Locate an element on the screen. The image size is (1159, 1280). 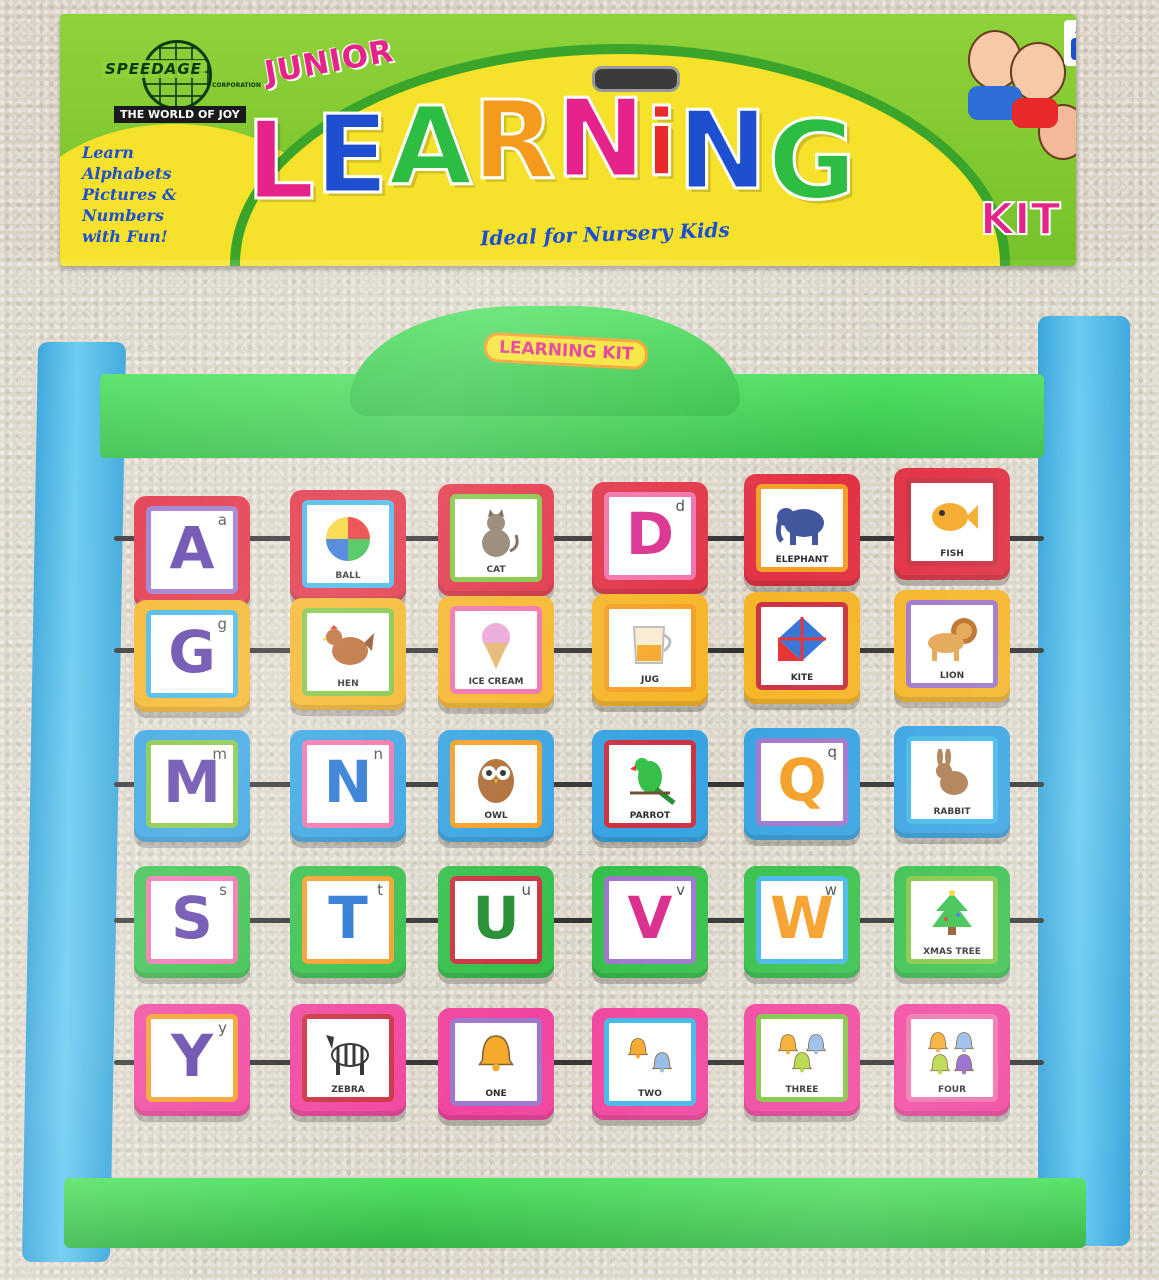
picture-block-ice-cream: ICE CREAM is located at coordinates (496, 652).